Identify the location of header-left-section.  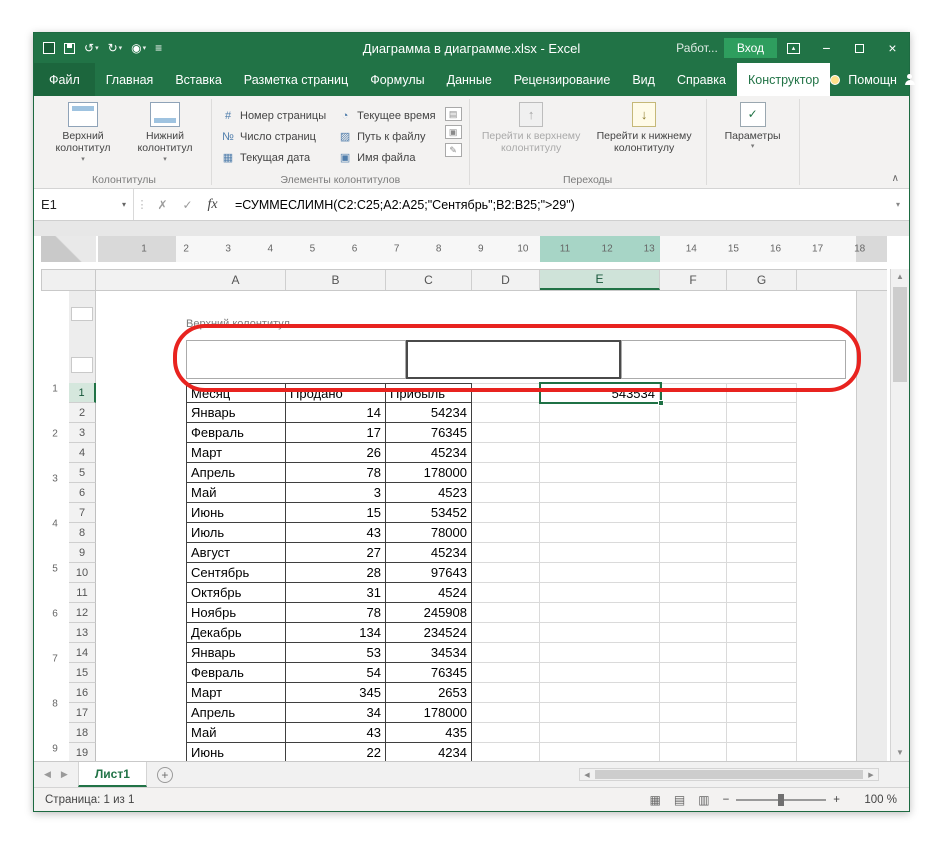
(296, 359).